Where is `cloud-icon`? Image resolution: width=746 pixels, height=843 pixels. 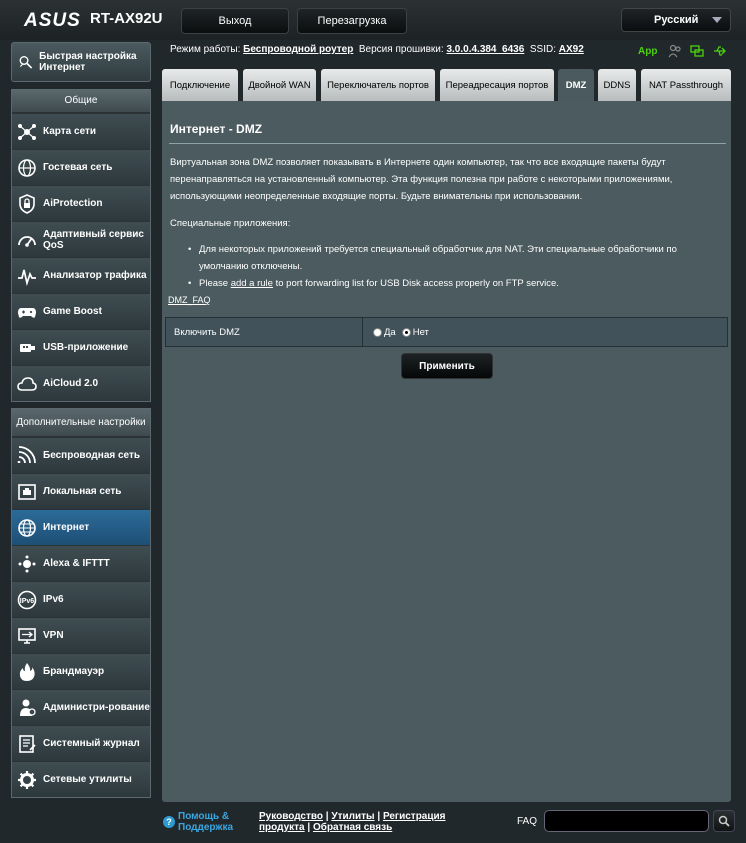
cloud-icon is located at coordinates (27, 383).